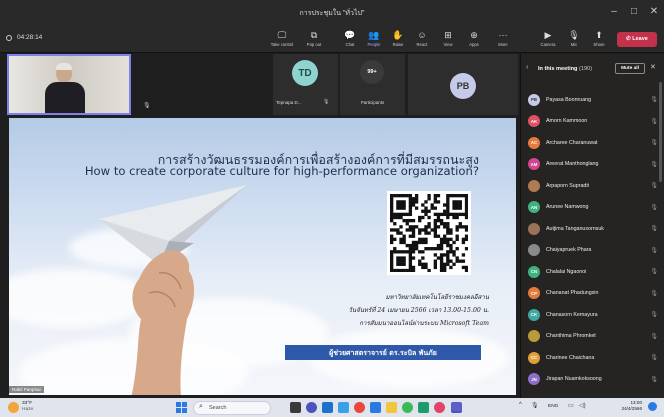 The height and width of the screenshot is (417, 664). What do you see at coordinates (474, 40) in the screenshot?
I see `toolbar-button-apps: ⊕ Apps` at bounding box center [474, 40].